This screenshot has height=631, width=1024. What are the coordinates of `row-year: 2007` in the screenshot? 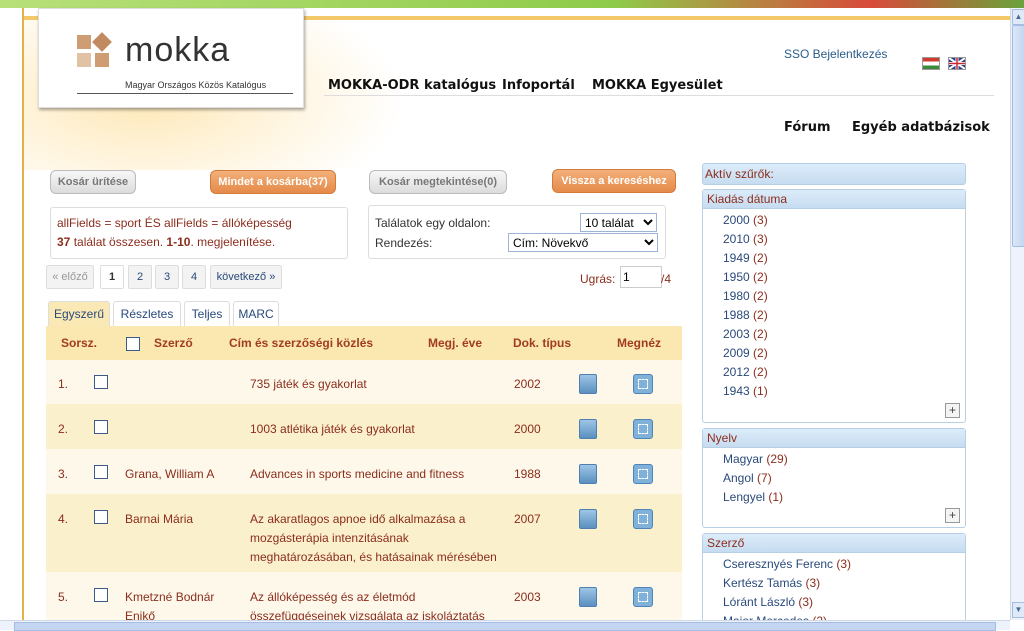 It's located at (527, 519).